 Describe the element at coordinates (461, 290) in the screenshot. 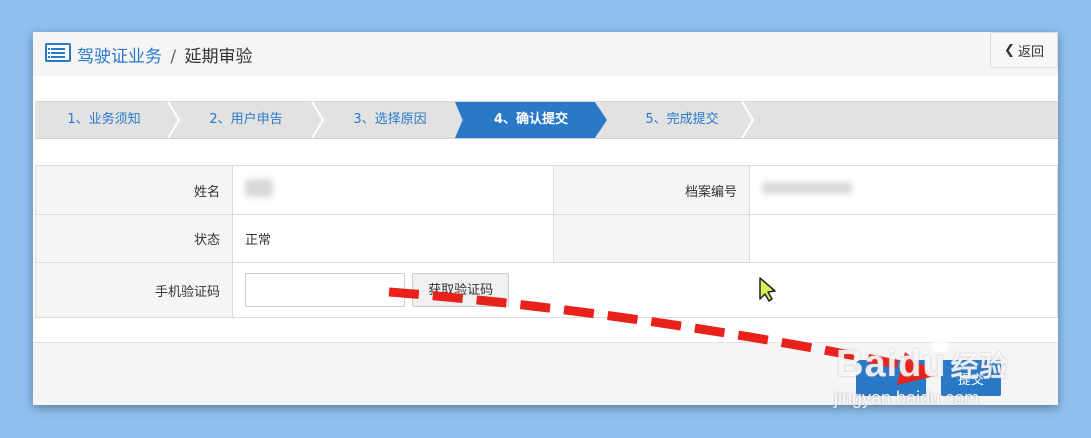

I see `get-code-button: 获取验证码` at that location.